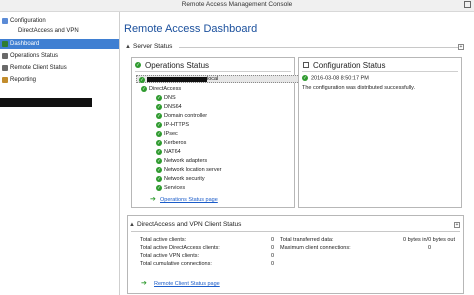 The width and height of the screenshot is (474, 295). I want to click on nav-item-label: Dashboard, so click(25, 44).